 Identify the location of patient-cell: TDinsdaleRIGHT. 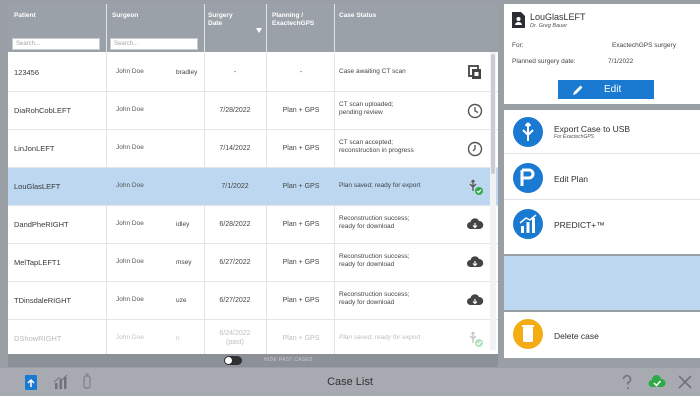
(43, 300).